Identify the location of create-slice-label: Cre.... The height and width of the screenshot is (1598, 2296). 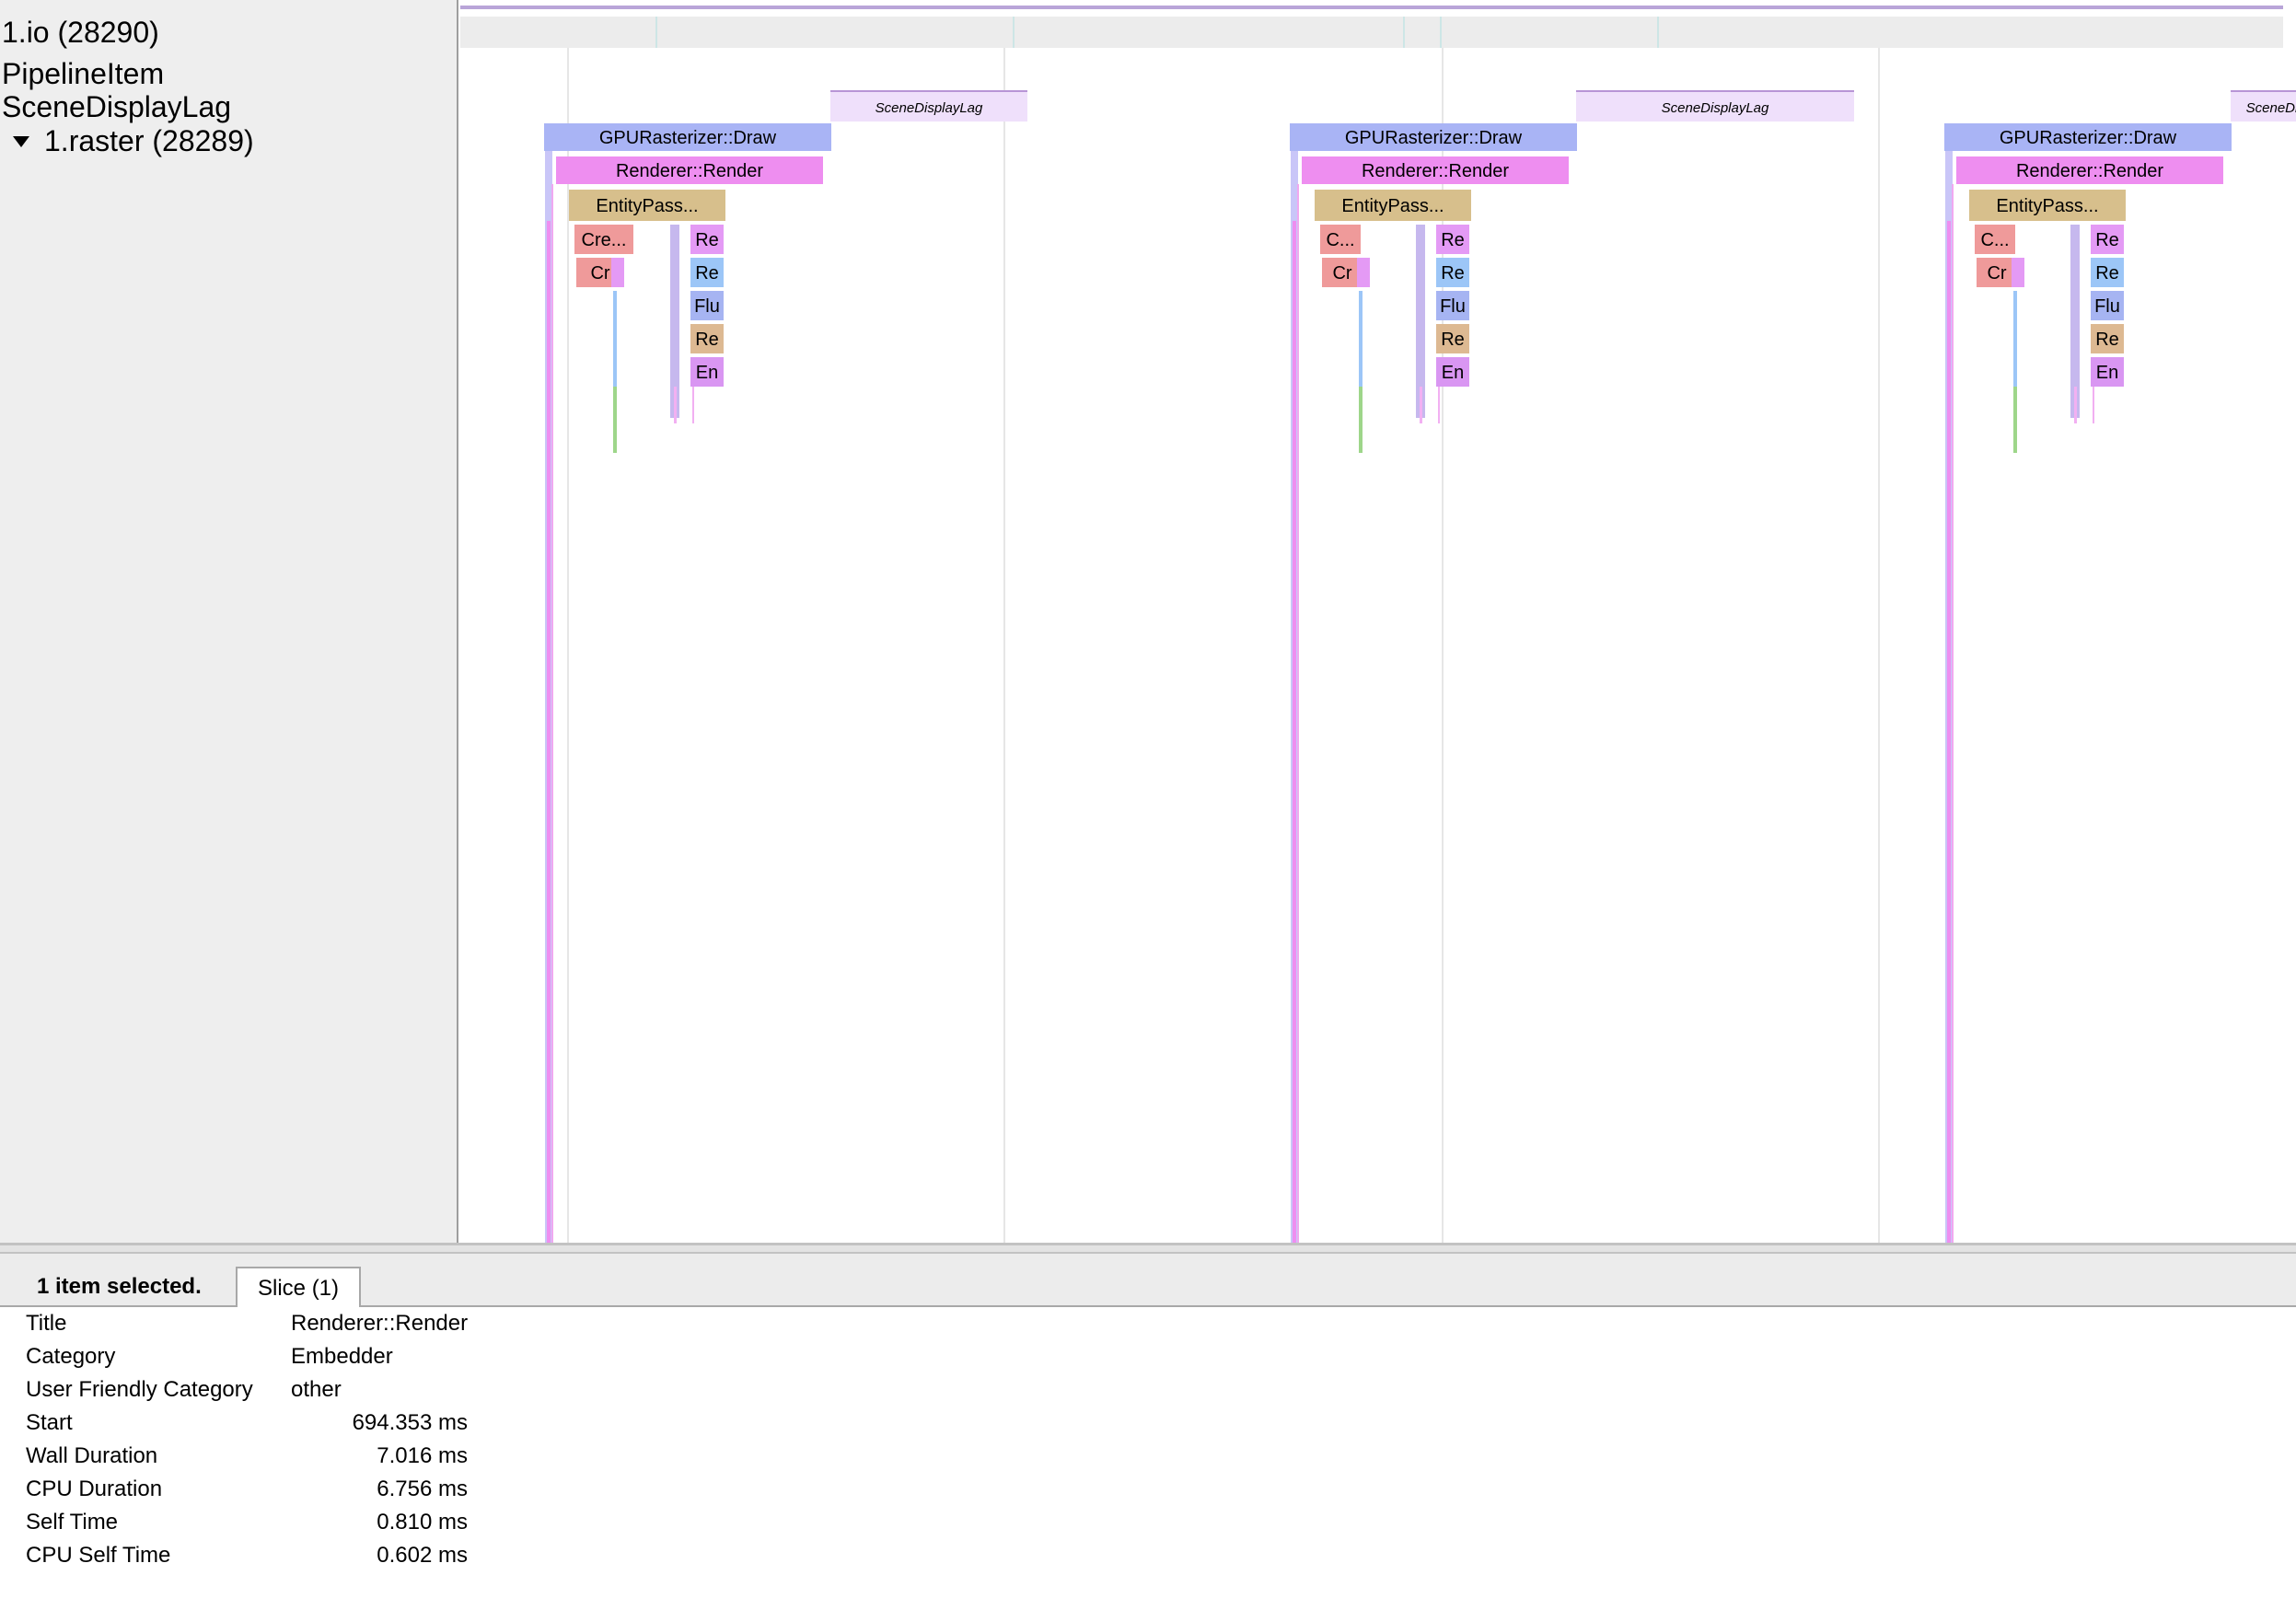
(604, 240).